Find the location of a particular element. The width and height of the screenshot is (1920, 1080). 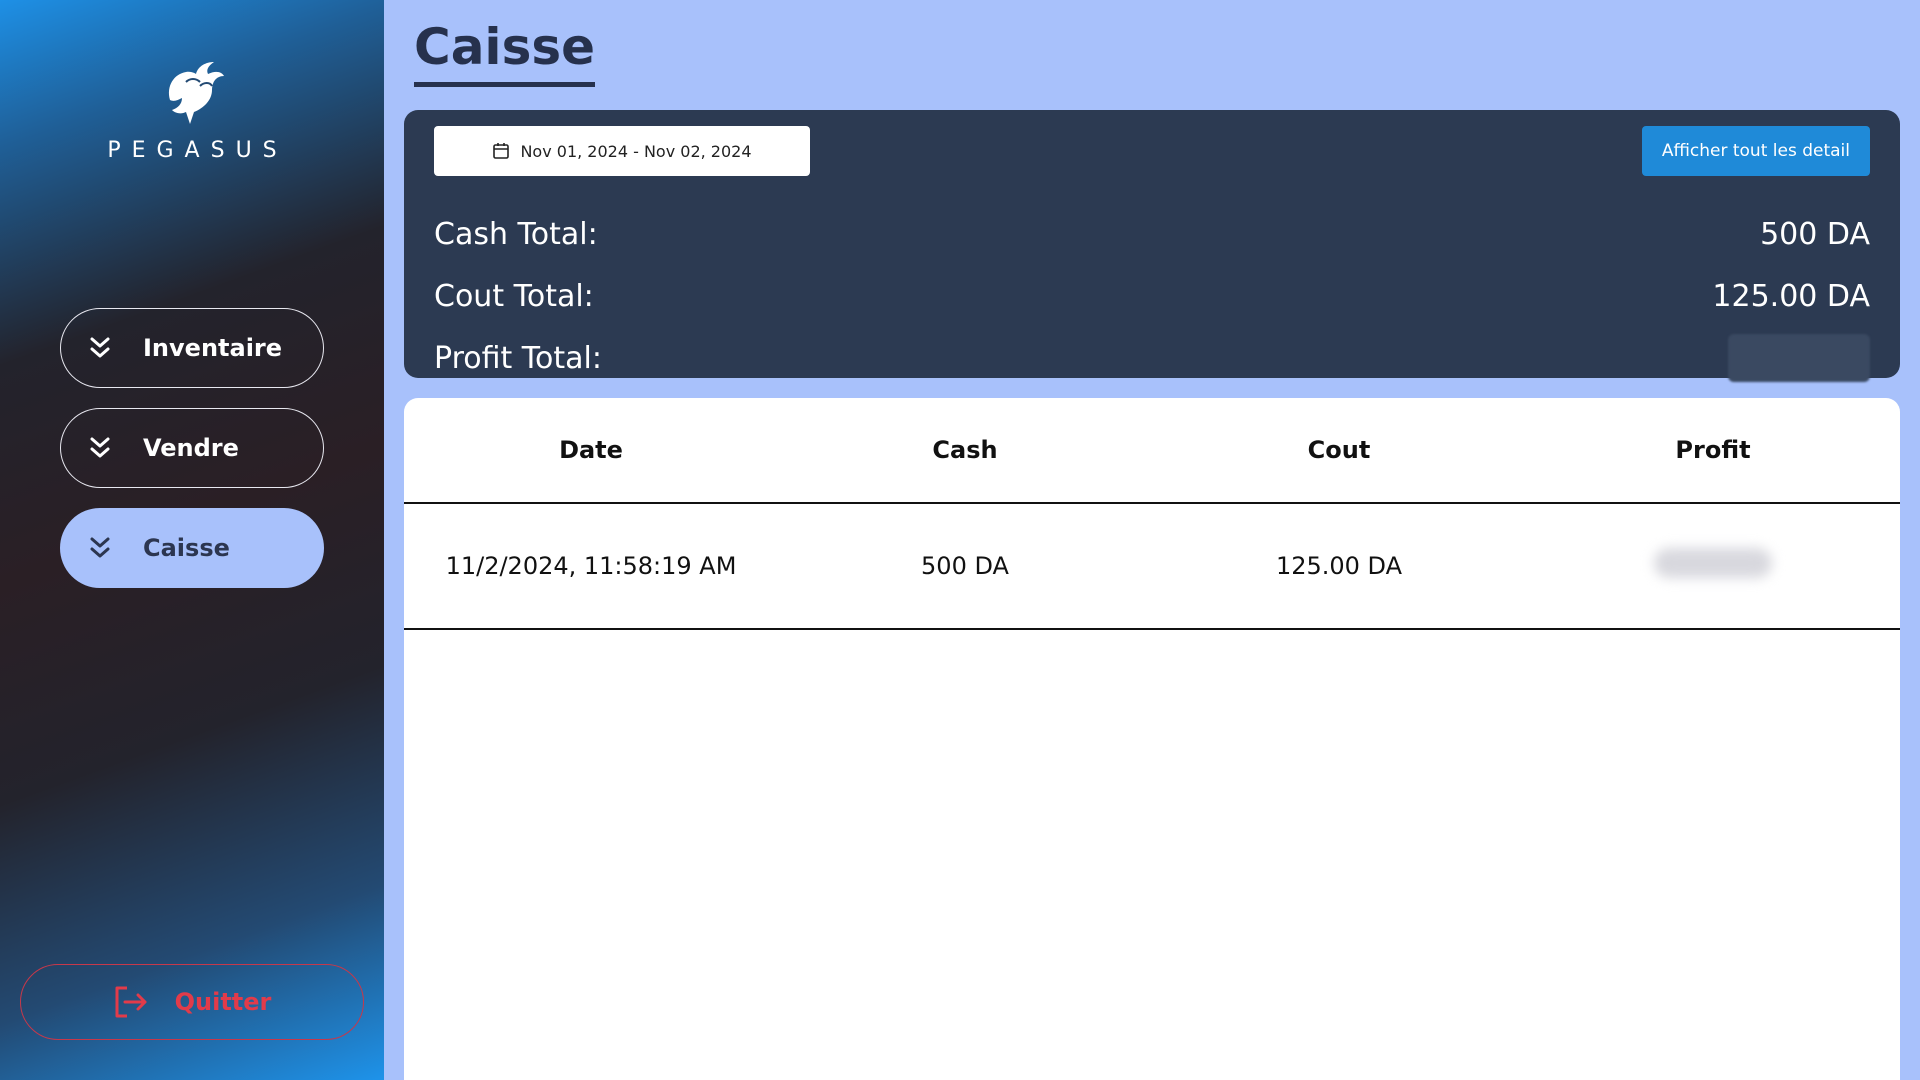

quit-button: Quitter is located at coordinates (192, 1002).